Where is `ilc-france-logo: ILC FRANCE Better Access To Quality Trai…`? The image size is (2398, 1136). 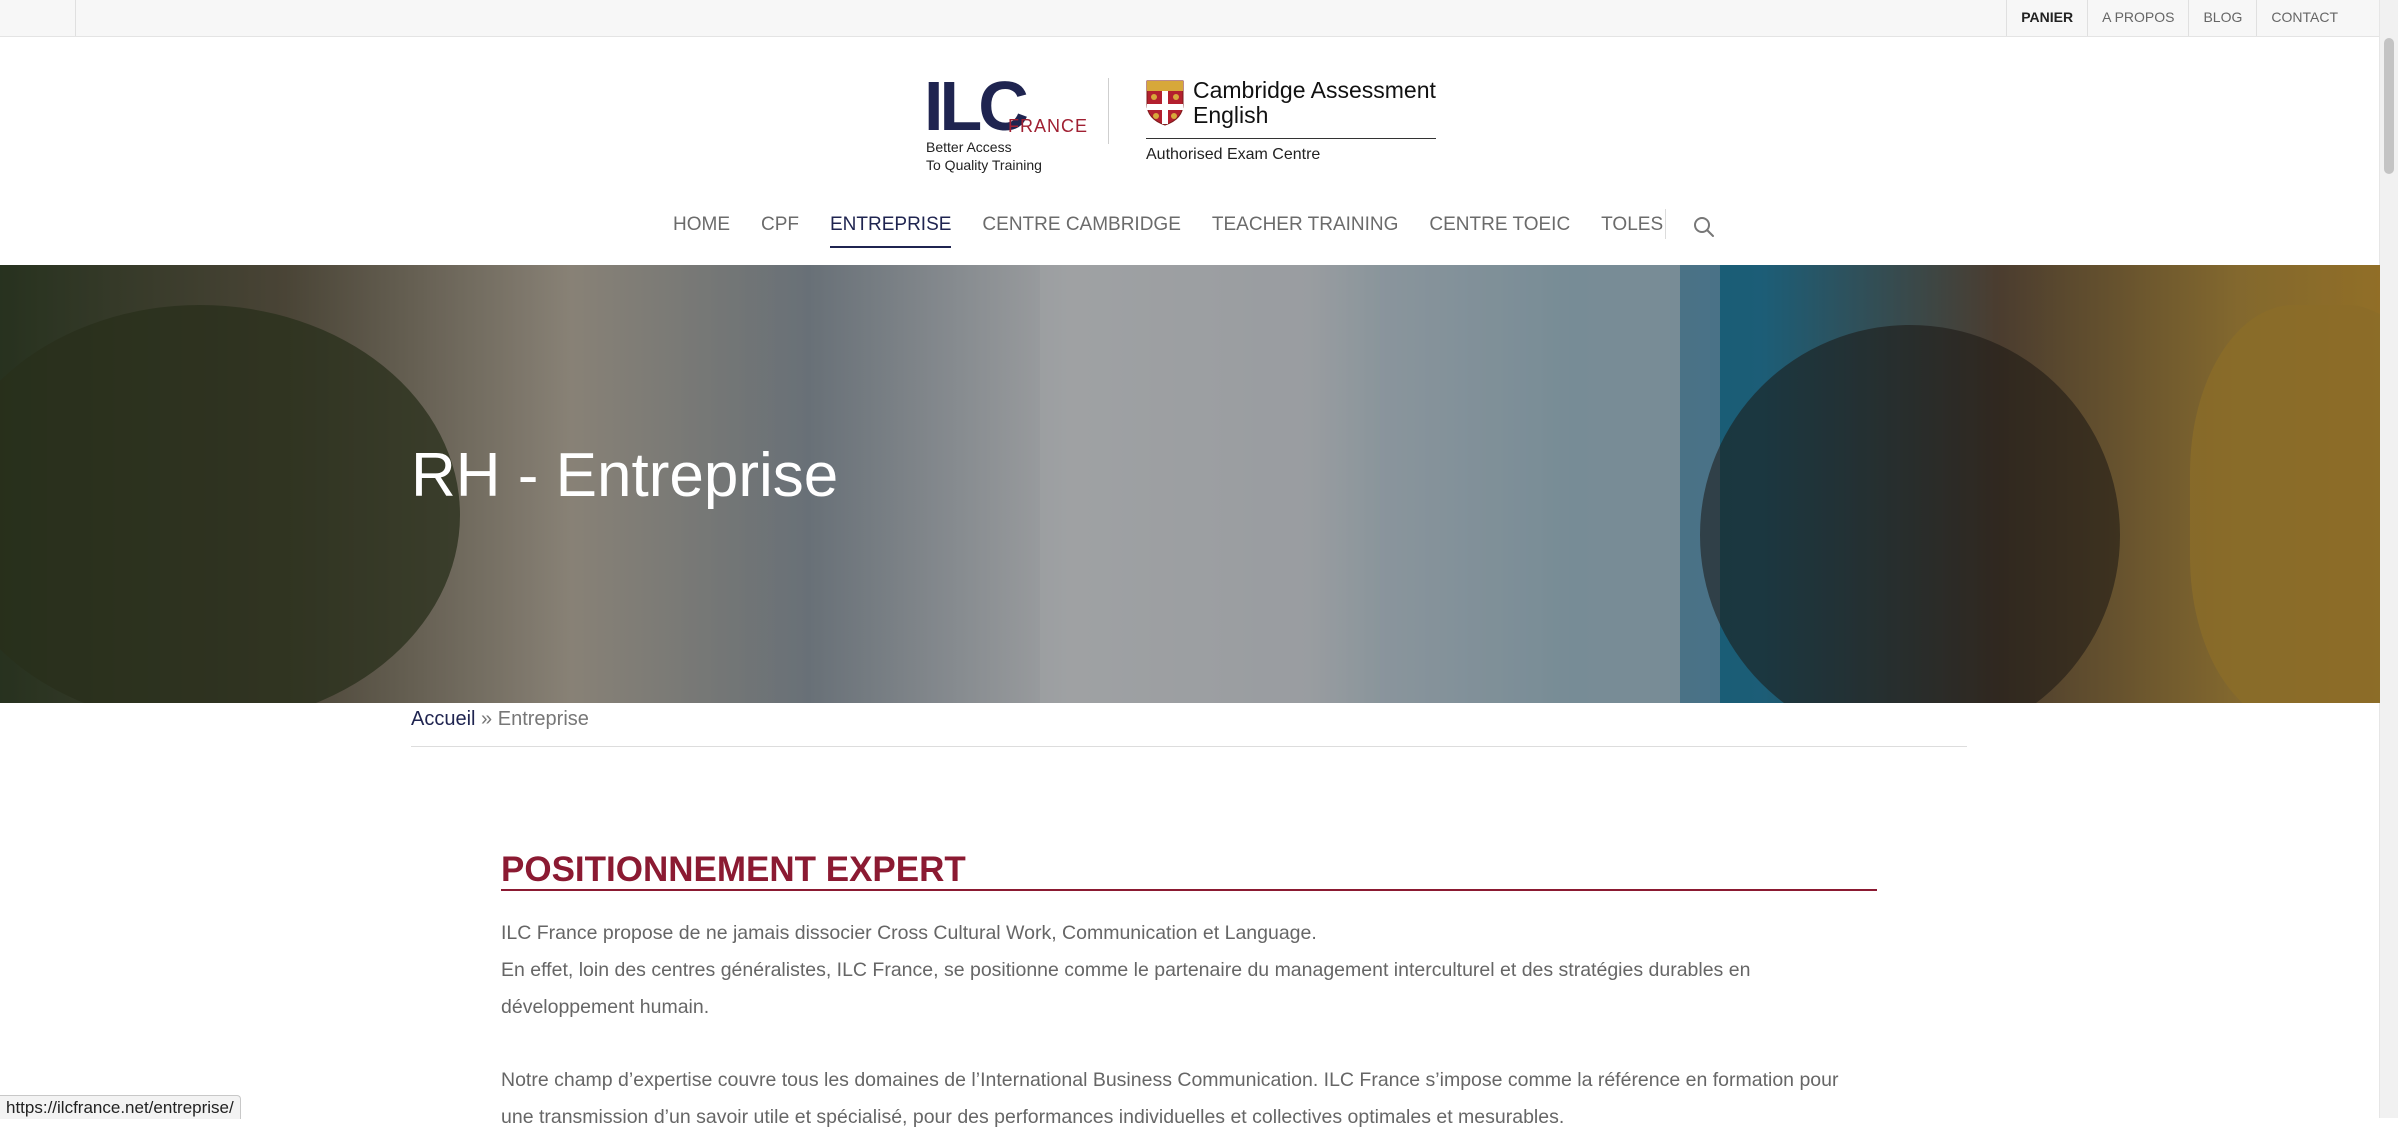
ilc-france-logo: ILC FRANCE Better Access To Quality Trai… is located at coordinates (1005, 124).